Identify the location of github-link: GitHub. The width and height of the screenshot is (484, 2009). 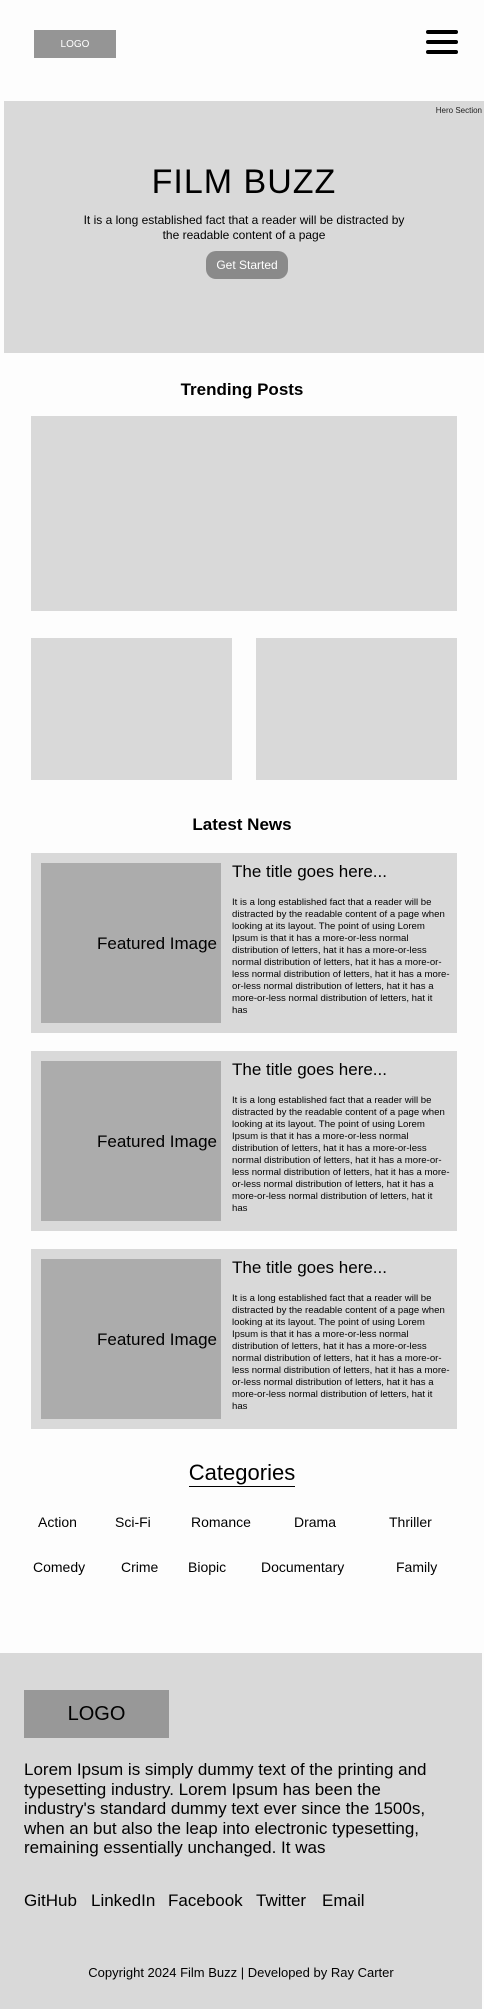
(50, 1901).